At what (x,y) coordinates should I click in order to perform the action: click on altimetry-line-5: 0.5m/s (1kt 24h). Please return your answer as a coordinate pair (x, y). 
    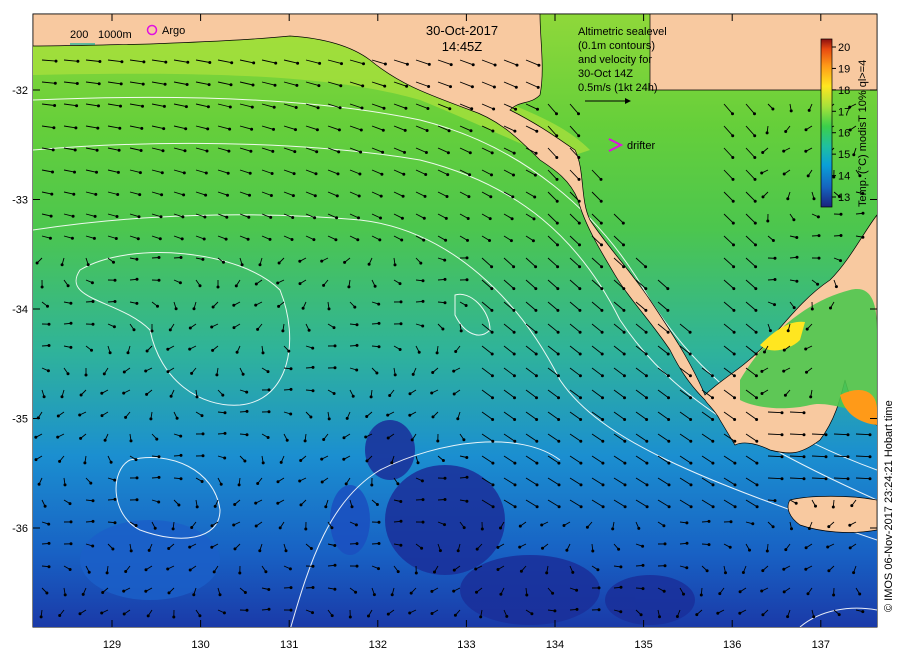
    Looking at the image, I should click on (617, 88).